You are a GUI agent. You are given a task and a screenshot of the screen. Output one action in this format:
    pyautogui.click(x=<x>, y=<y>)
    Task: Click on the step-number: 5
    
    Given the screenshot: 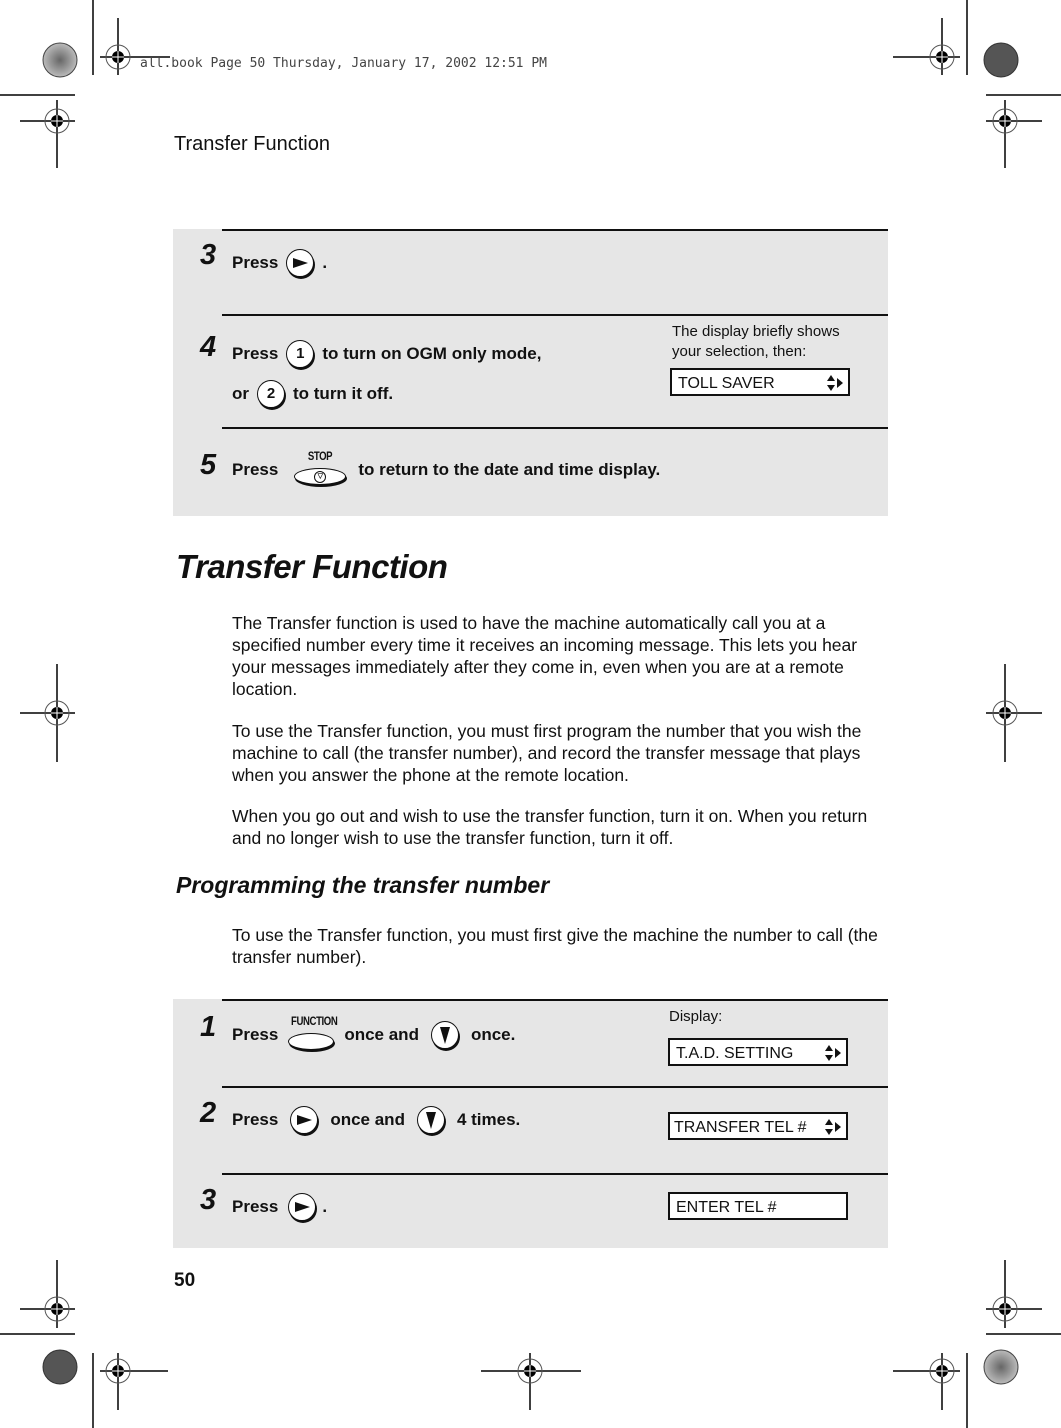 What is the action you would take?
    pyautogui.click(x=208, y=465)
    